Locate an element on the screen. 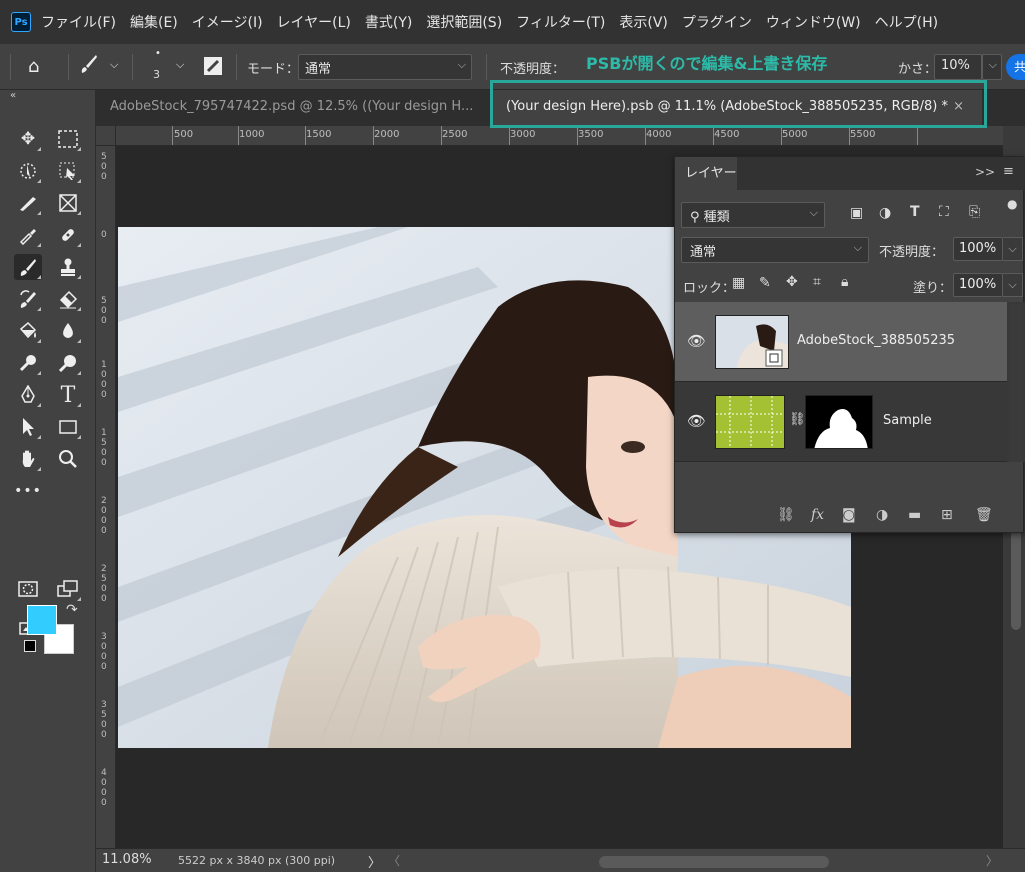 The height and width of the screenshot is (872, 1025). fill-dropdown: ⌵ is located at coordinates (1013, 285).